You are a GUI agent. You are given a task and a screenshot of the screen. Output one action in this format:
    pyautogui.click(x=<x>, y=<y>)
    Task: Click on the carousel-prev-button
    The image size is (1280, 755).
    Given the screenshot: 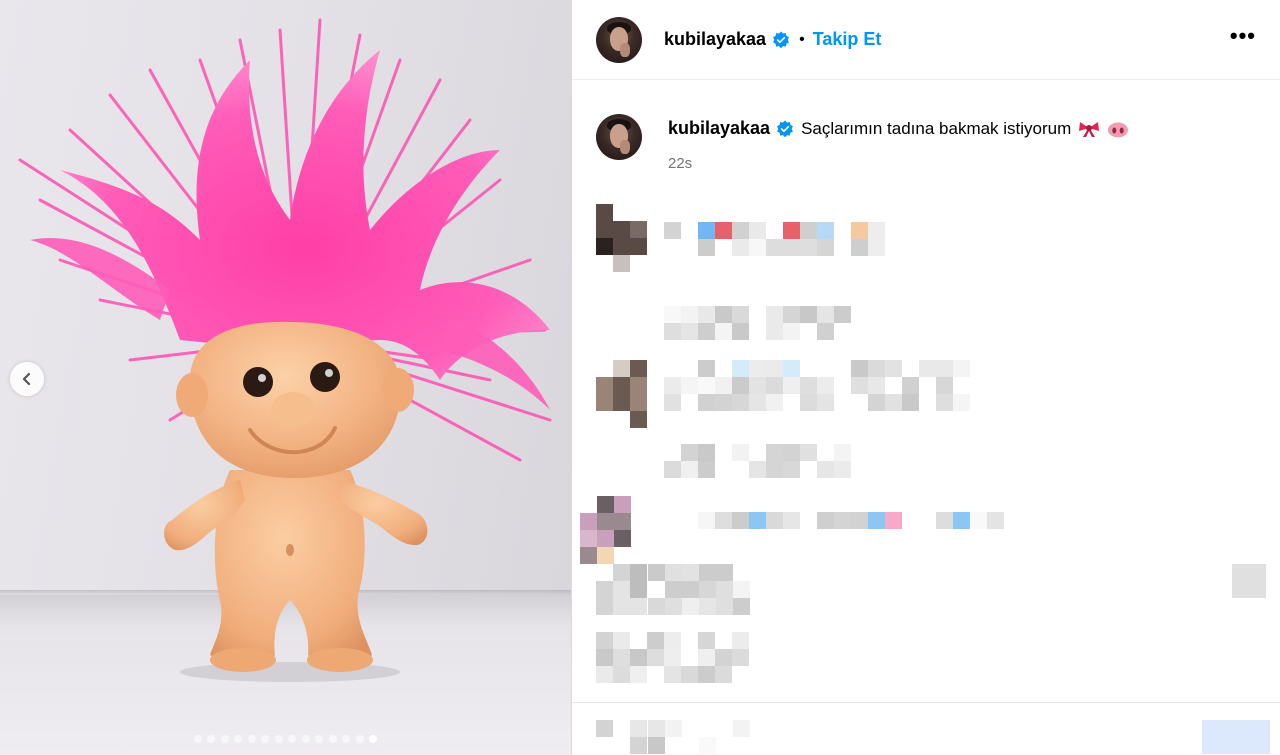 What is the action you would take?
    pyautogui.click(x=27, y=379)
    